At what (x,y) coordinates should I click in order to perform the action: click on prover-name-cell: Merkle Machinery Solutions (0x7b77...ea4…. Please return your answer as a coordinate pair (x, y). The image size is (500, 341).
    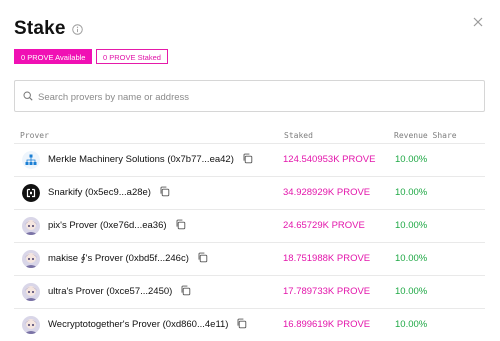
    Looking at the image, I should click on (150, 159).